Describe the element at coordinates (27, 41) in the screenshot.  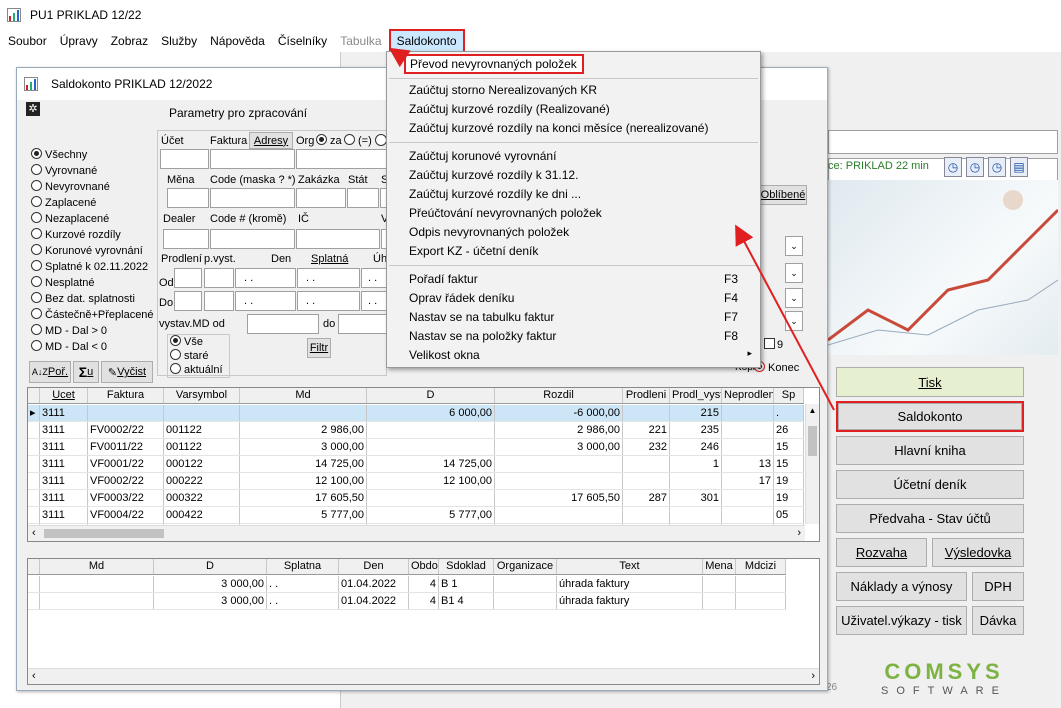
I see `menu-soubor: Soubor` at that location.